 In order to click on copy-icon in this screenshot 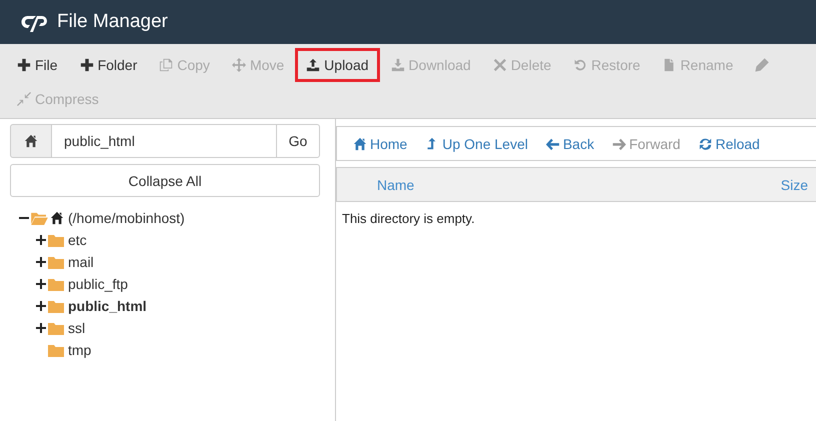, I will do `click(166, 65)`.